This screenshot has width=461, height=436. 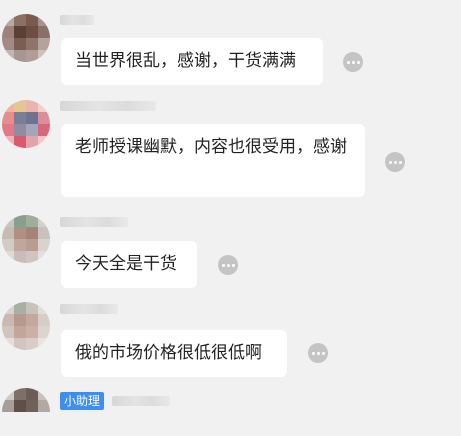 I want to click on message-bubble: 今天全是干货, so click(x=129, y=264).